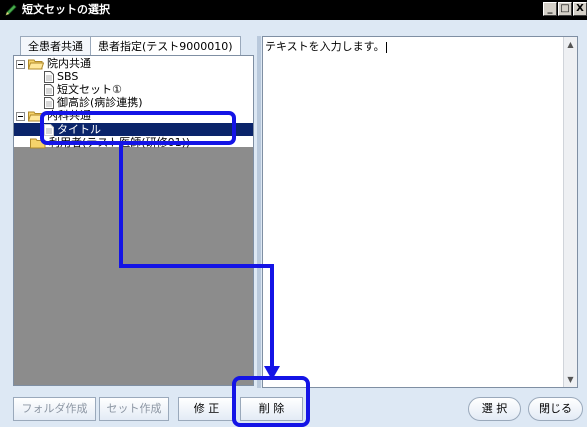  I want to click on editor-content: テキストを入力します。, so click(326, 46).